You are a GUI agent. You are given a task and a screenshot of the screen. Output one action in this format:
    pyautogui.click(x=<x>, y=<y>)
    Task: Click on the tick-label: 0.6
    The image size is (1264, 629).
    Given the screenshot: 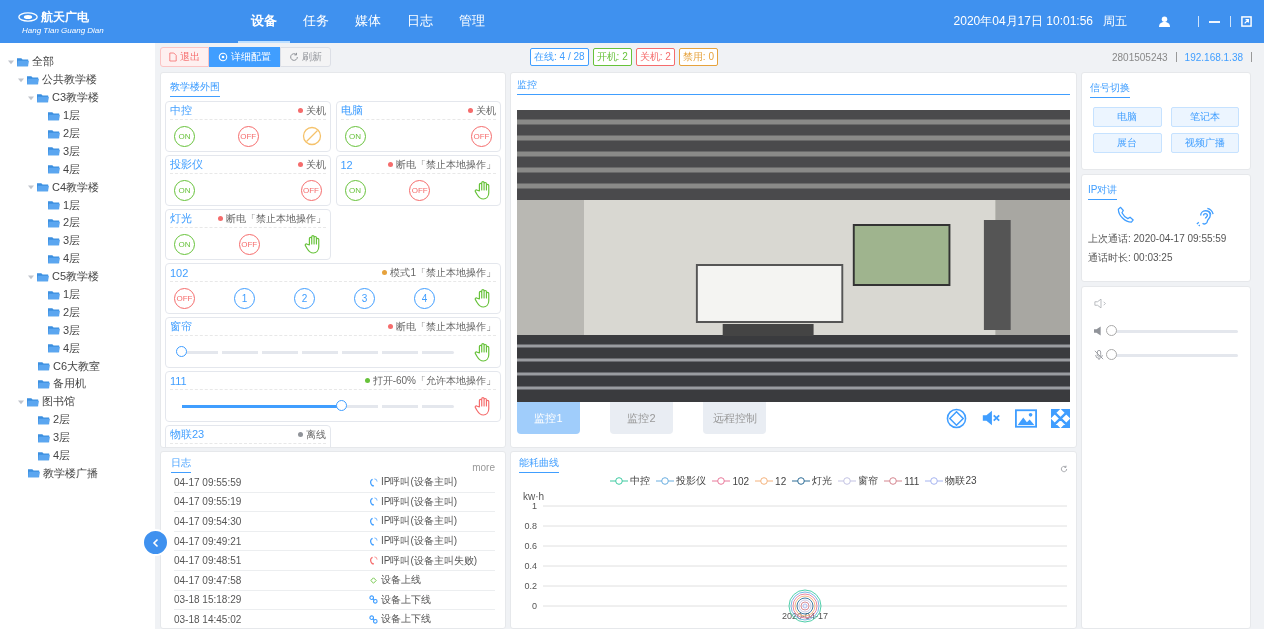 What is the action you would take?
    pyautogui.click(x=530, y=546)
    